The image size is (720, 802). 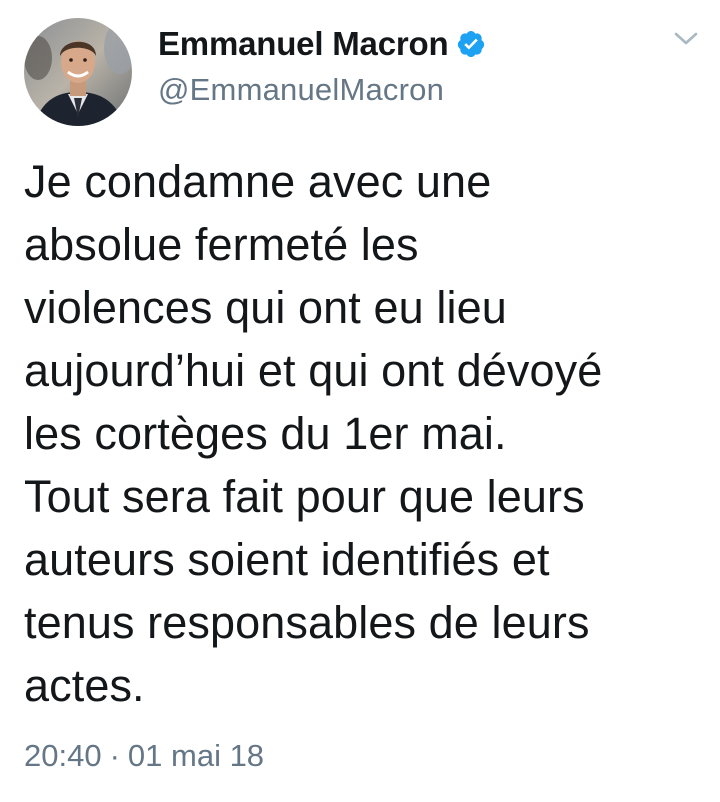 I want to click on verified-badge-icon, so click(x=471, y=44).